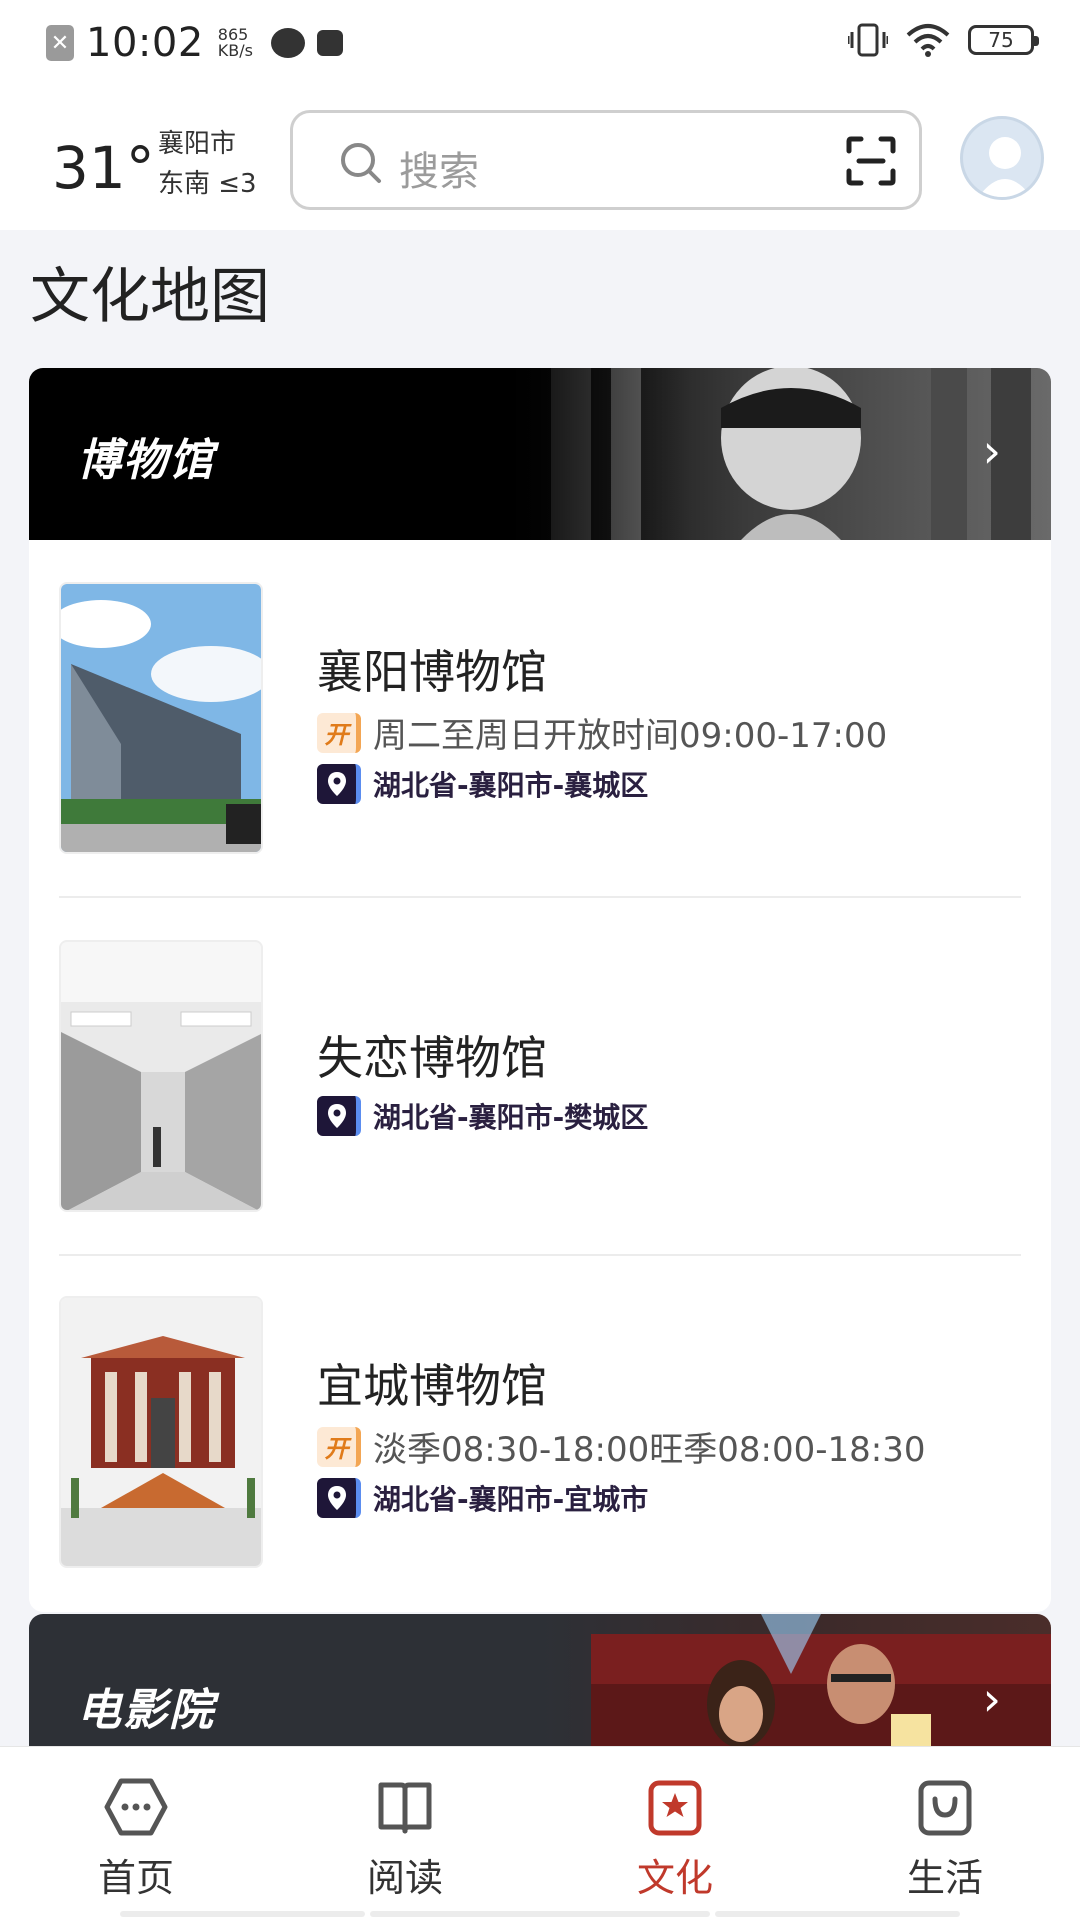  Describe the element at coordinates (540, 45) in the screenshot. I see `status-bar: ✕ 10:02 865 KB/s 75` at that location.